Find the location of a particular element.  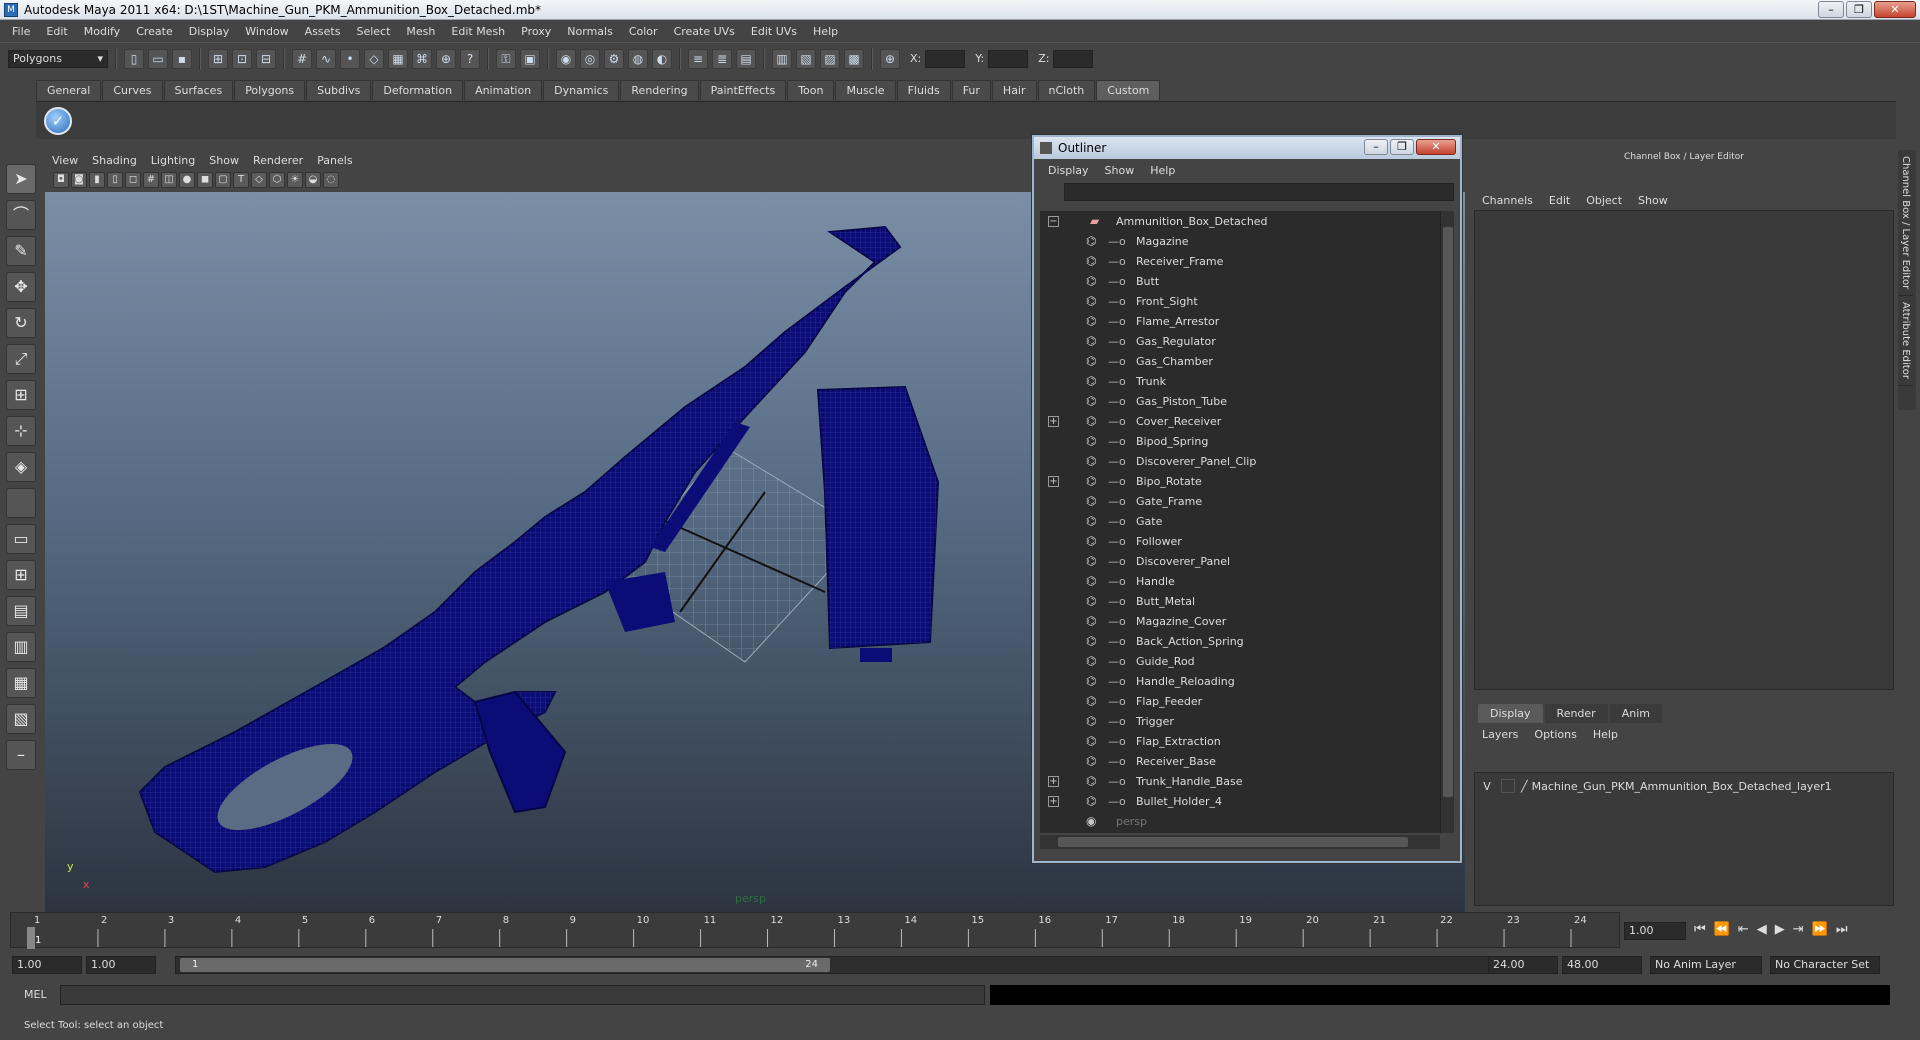

channel-icon: ▩ is located at coordinates (854, 58).